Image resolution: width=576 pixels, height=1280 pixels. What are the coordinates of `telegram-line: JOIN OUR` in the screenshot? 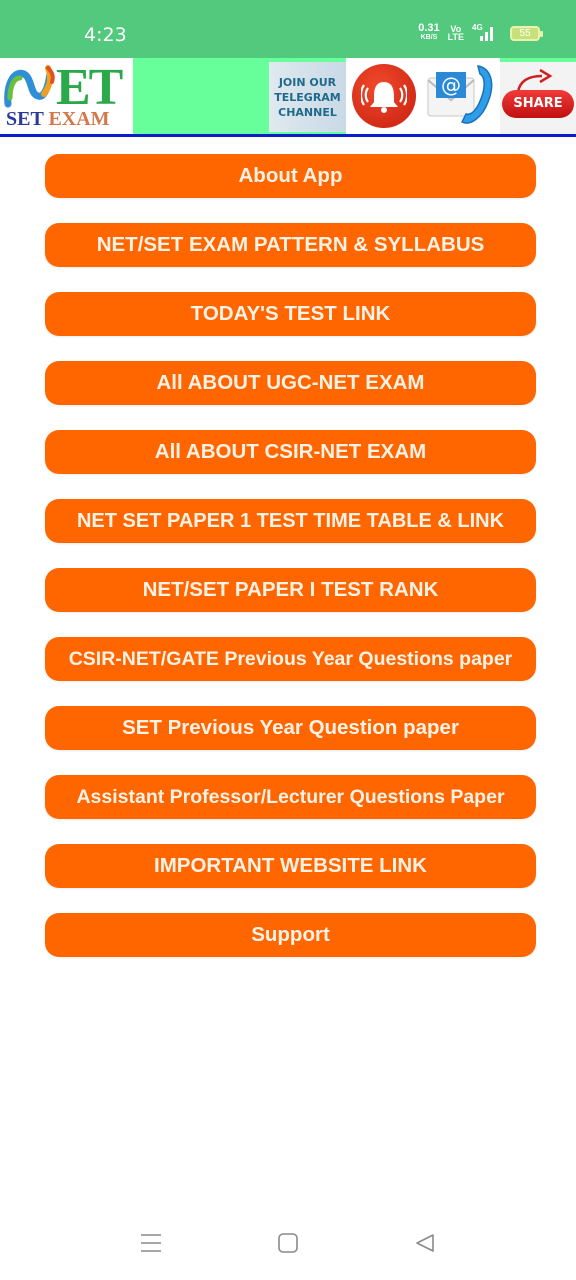 It's located at (307, 82).